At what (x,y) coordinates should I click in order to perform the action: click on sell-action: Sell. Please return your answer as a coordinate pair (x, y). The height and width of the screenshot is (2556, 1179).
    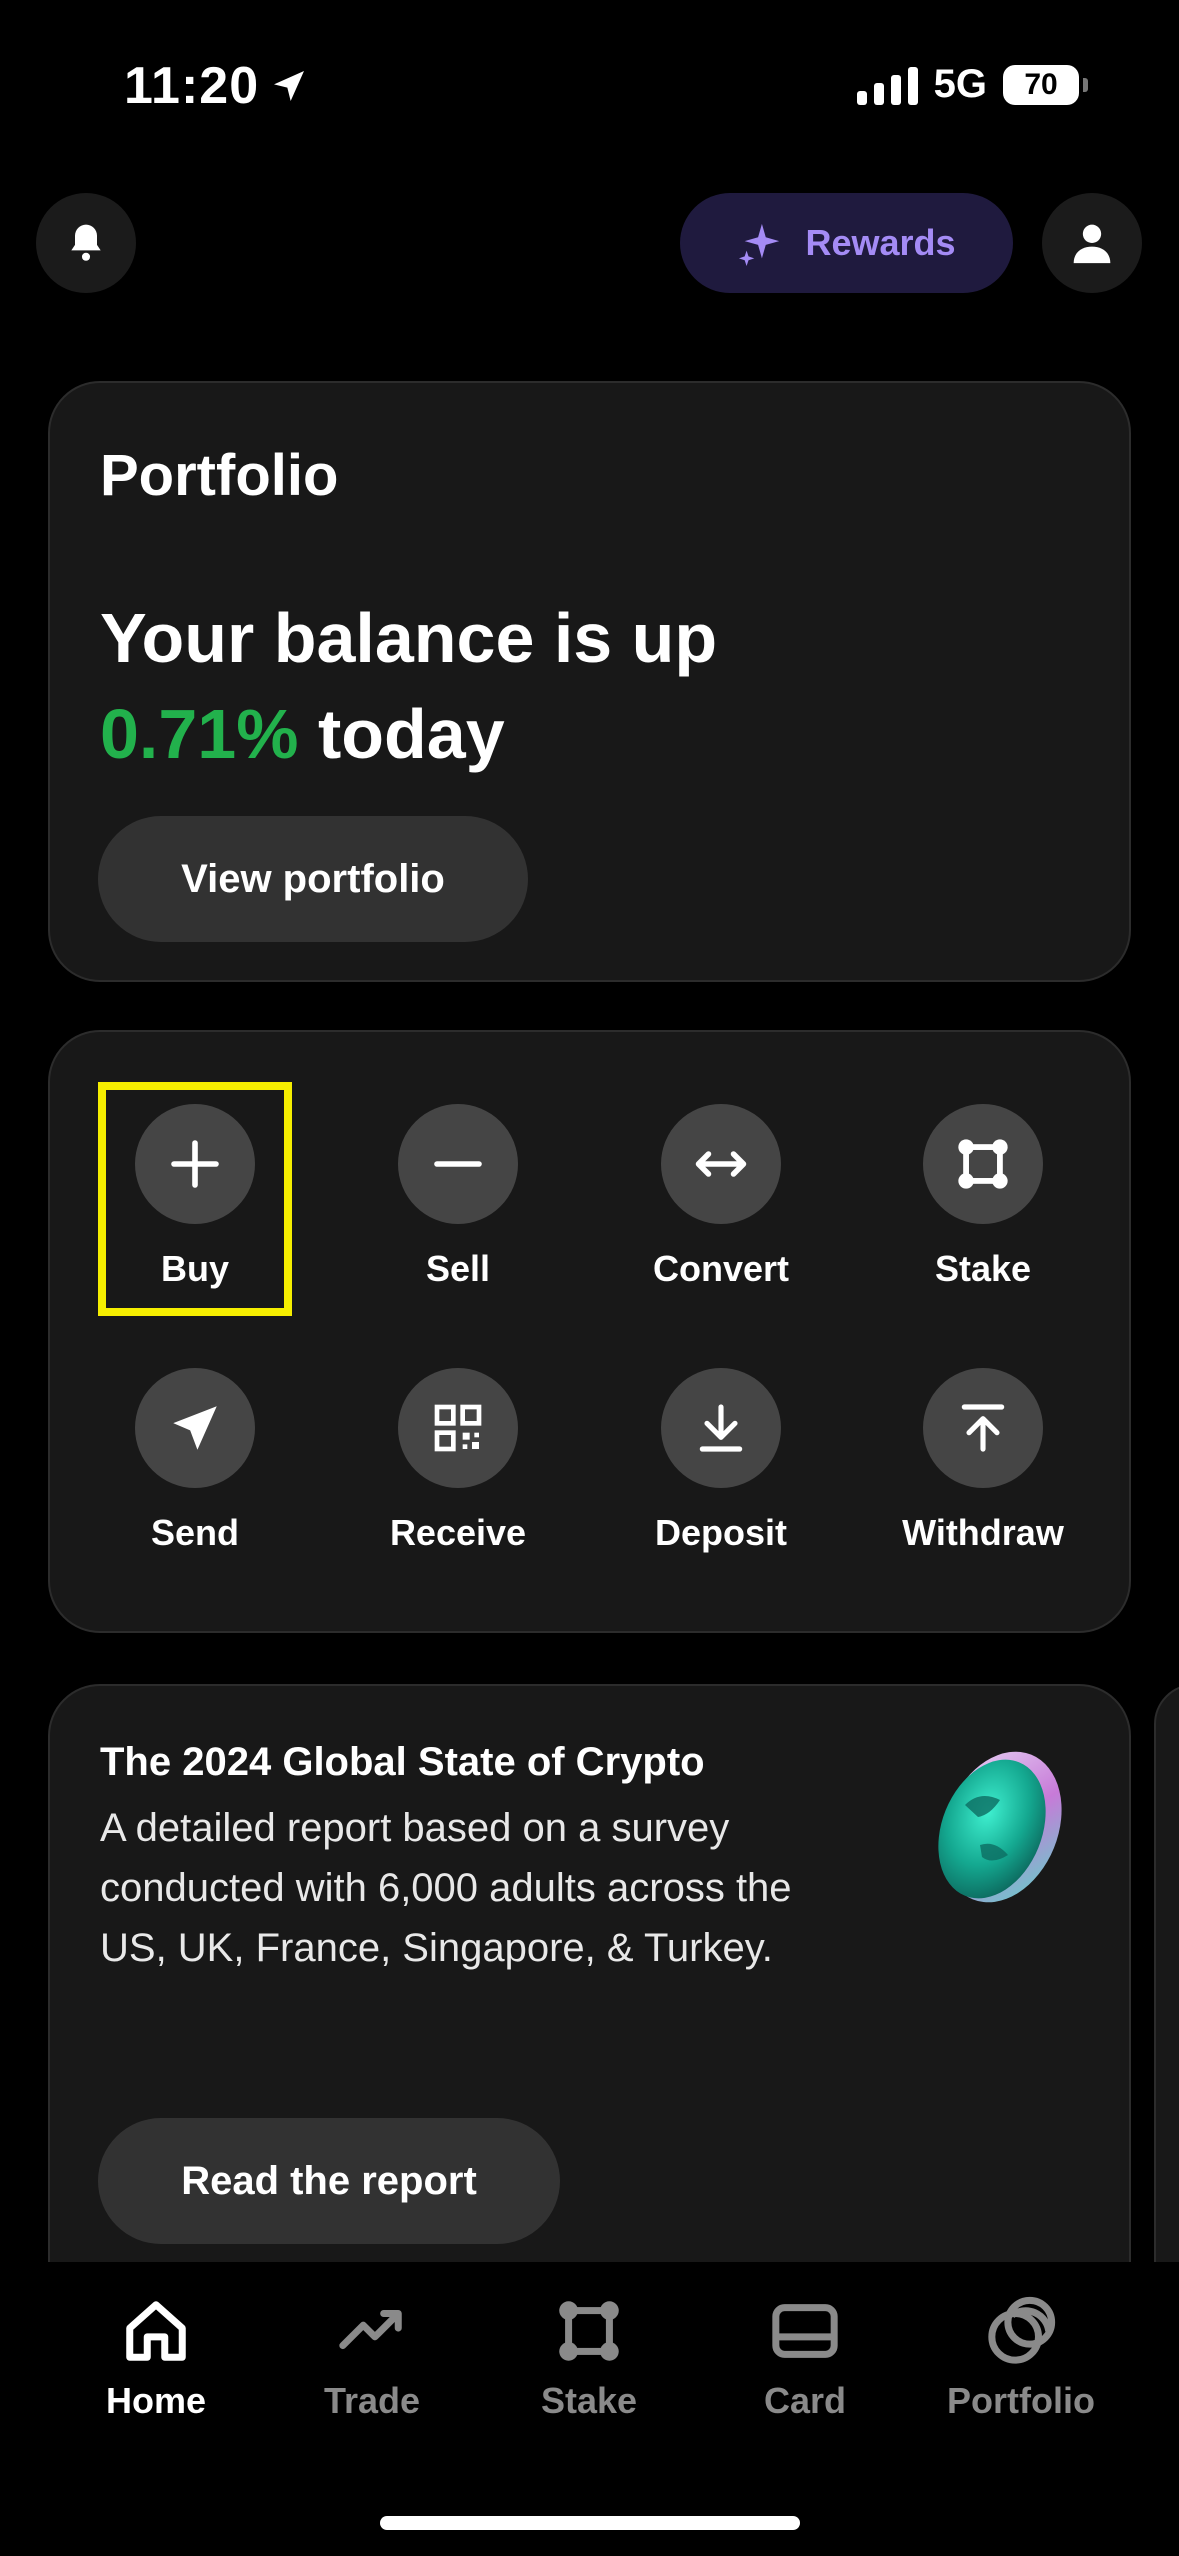
    Looking at the image, I should click on (458, 1197).